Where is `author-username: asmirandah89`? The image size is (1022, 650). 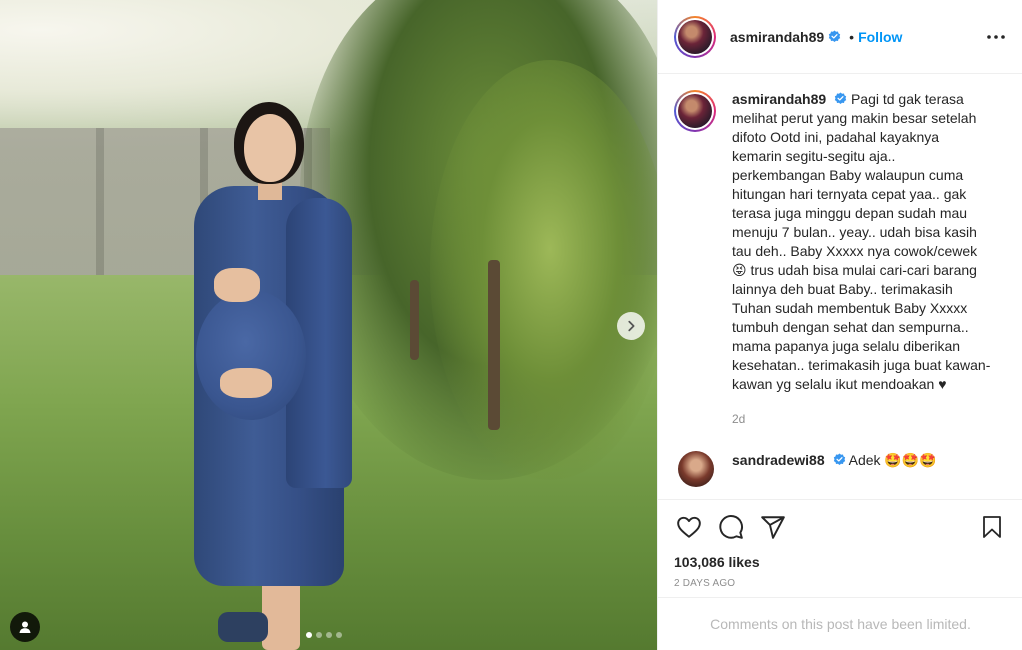
author-username: asmirandah89 is located at coordinates (777, 37).